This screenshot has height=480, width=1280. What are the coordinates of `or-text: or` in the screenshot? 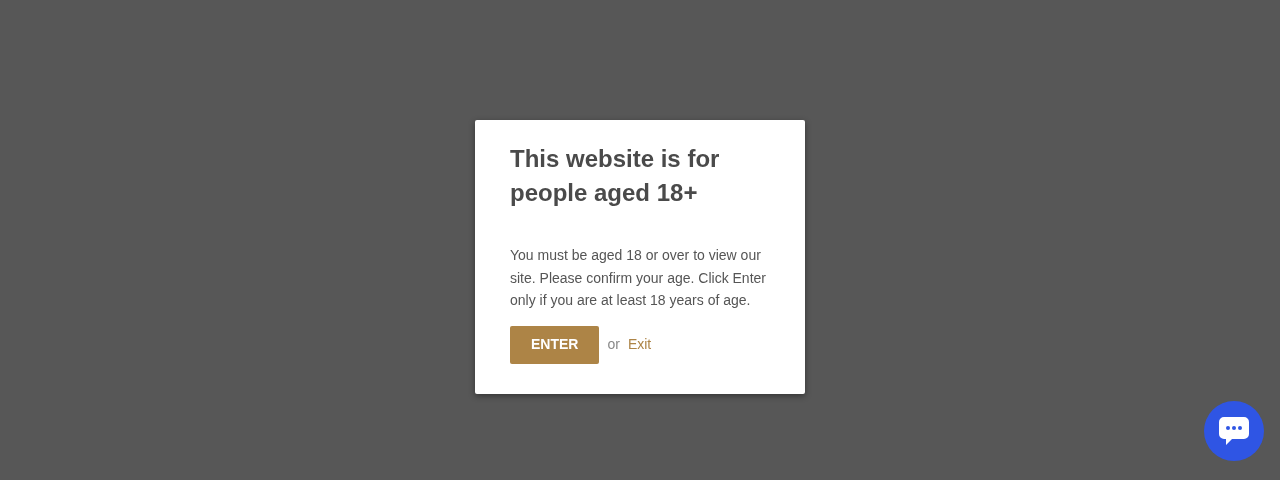 It's located at (613, 344).